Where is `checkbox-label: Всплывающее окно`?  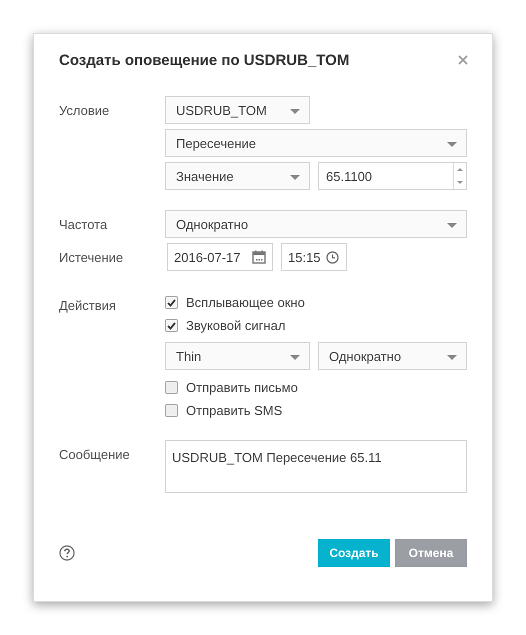 checkbox-label: Всплывающее окно is located at coordinates (245, 302).